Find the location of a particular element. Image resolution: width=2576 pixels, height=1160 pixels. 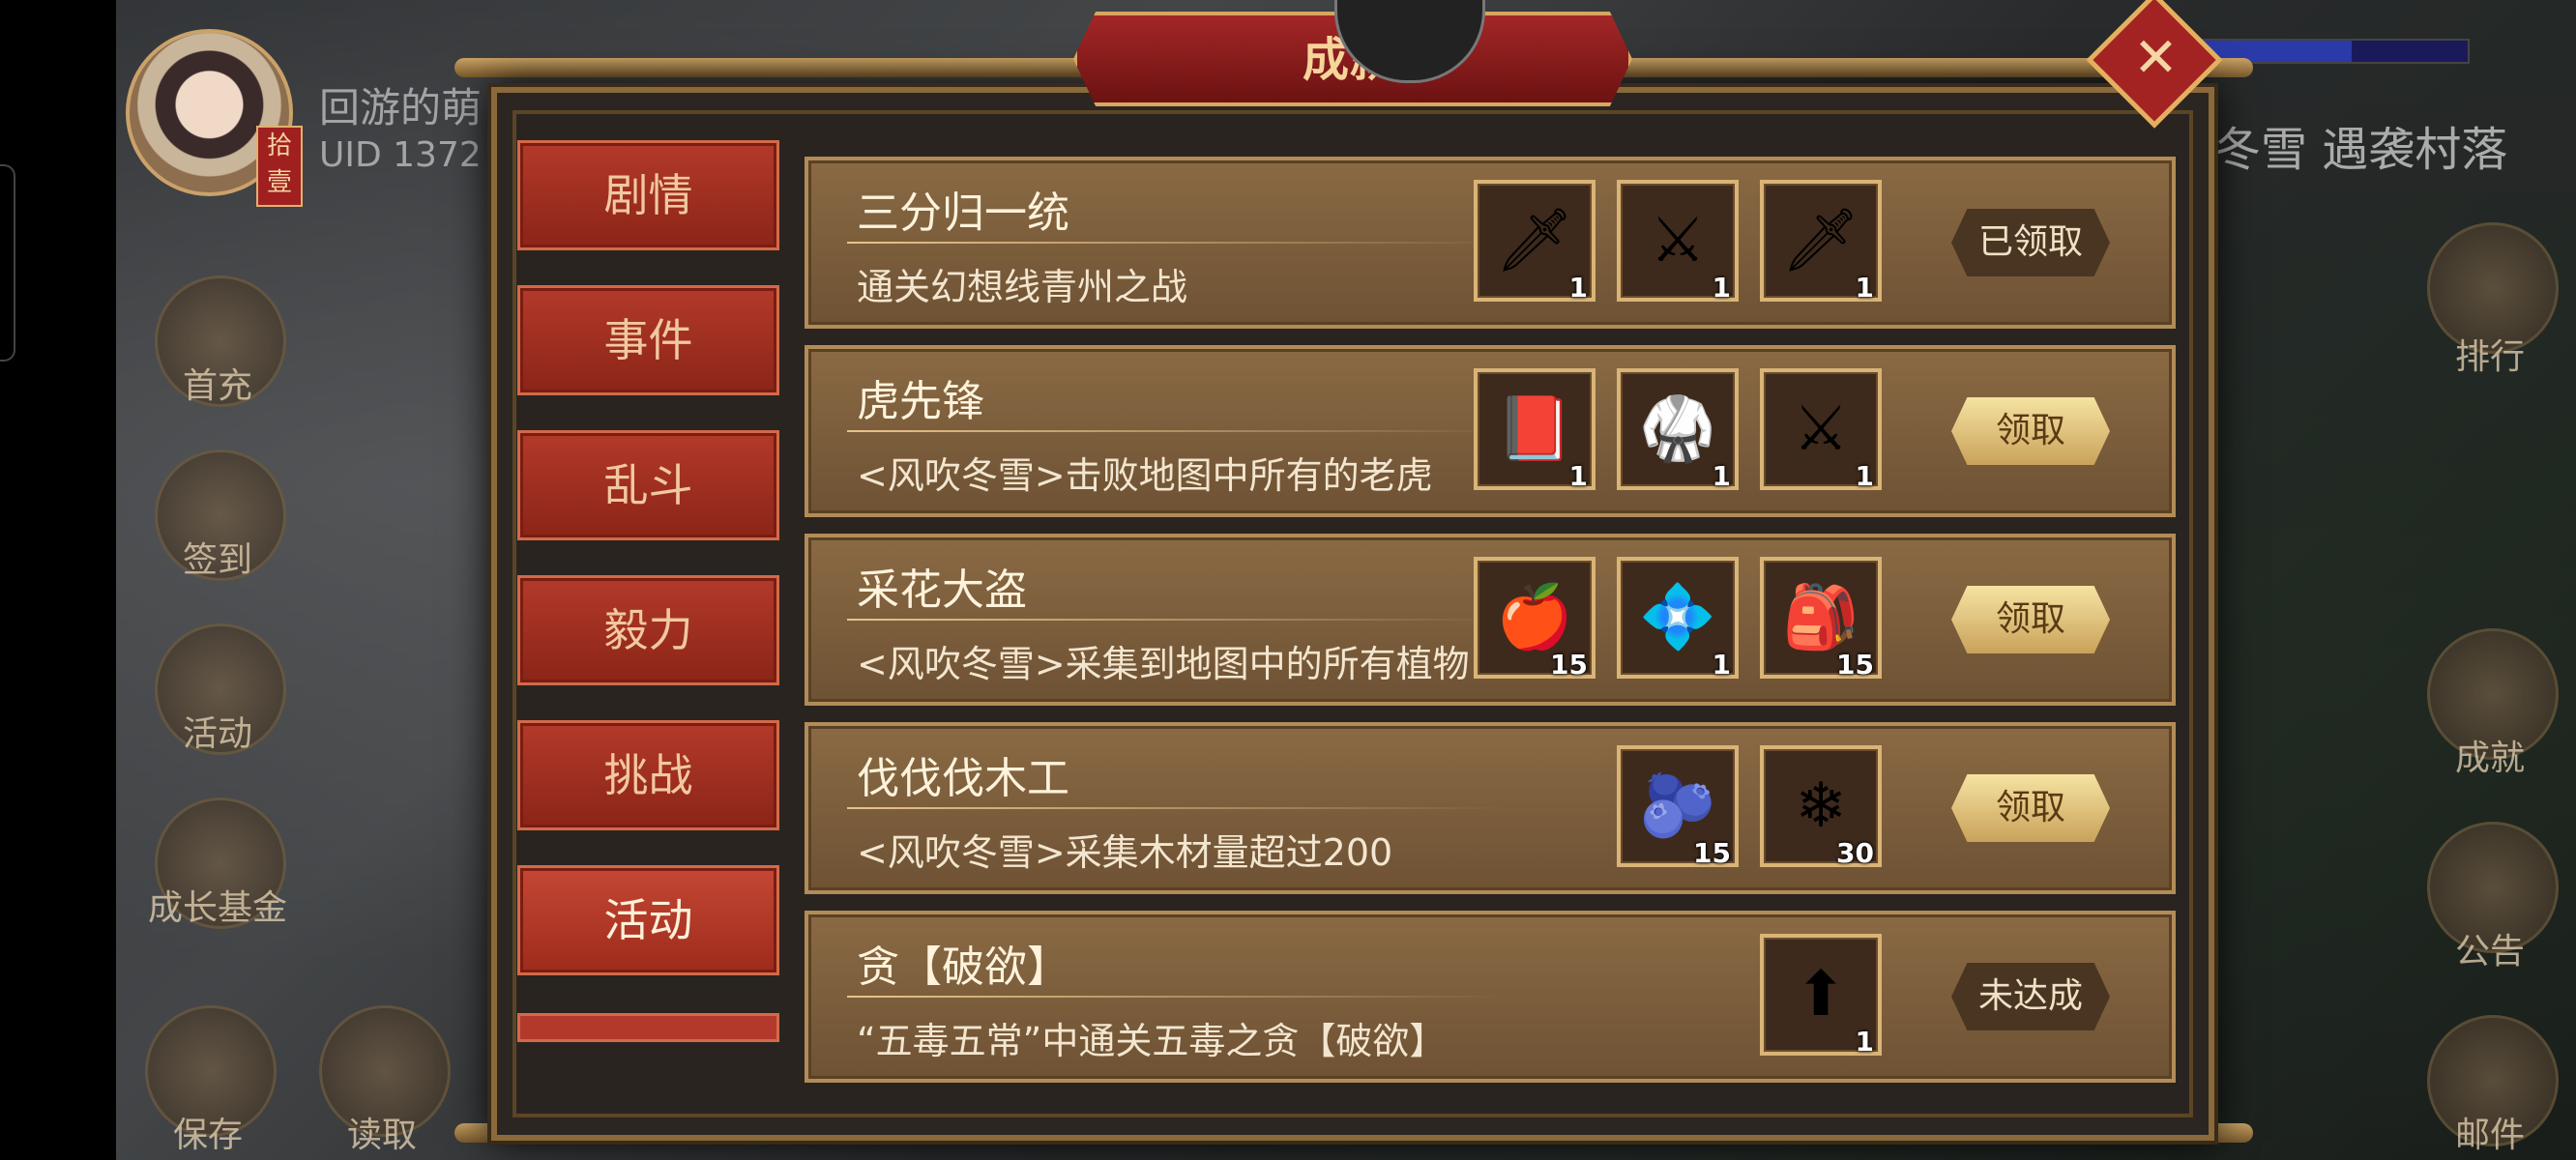

achievement-row: 虎先锋 <风吹冬雪>击败地图中所有的老虎 📕 1 🥋 1 ⚔ 1 领取 is located at coordinates (1490, 431).